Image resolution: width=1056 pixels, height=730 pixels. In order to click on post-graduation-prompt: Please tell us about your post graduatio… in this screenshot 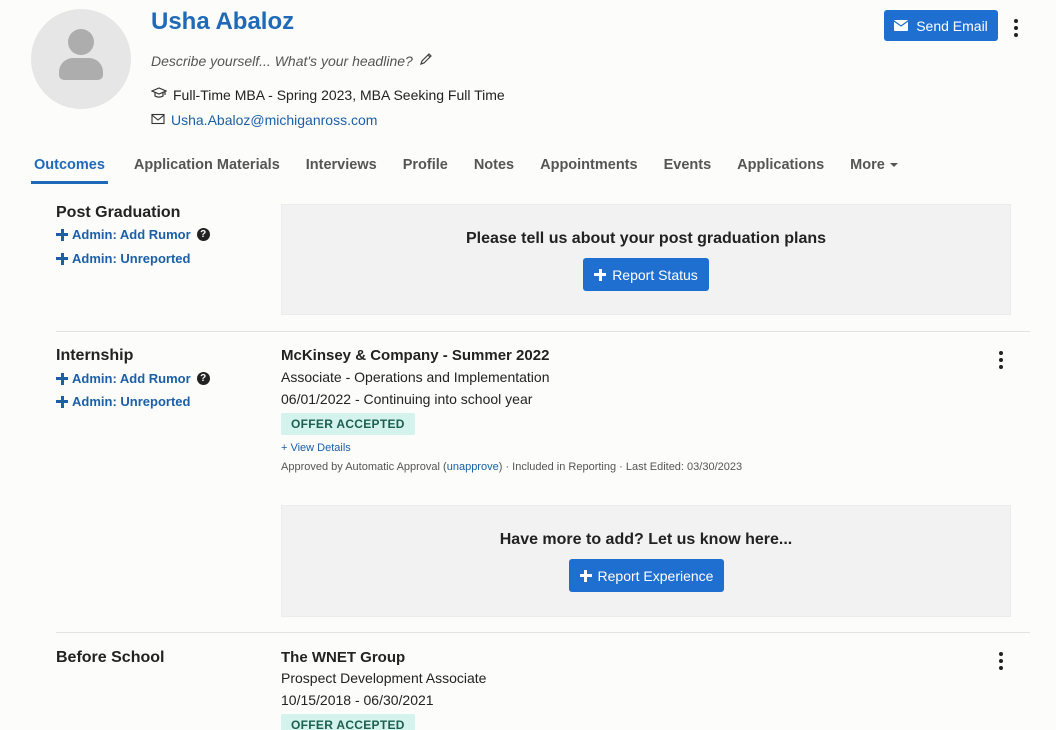, I will do `click(646, 238)`.